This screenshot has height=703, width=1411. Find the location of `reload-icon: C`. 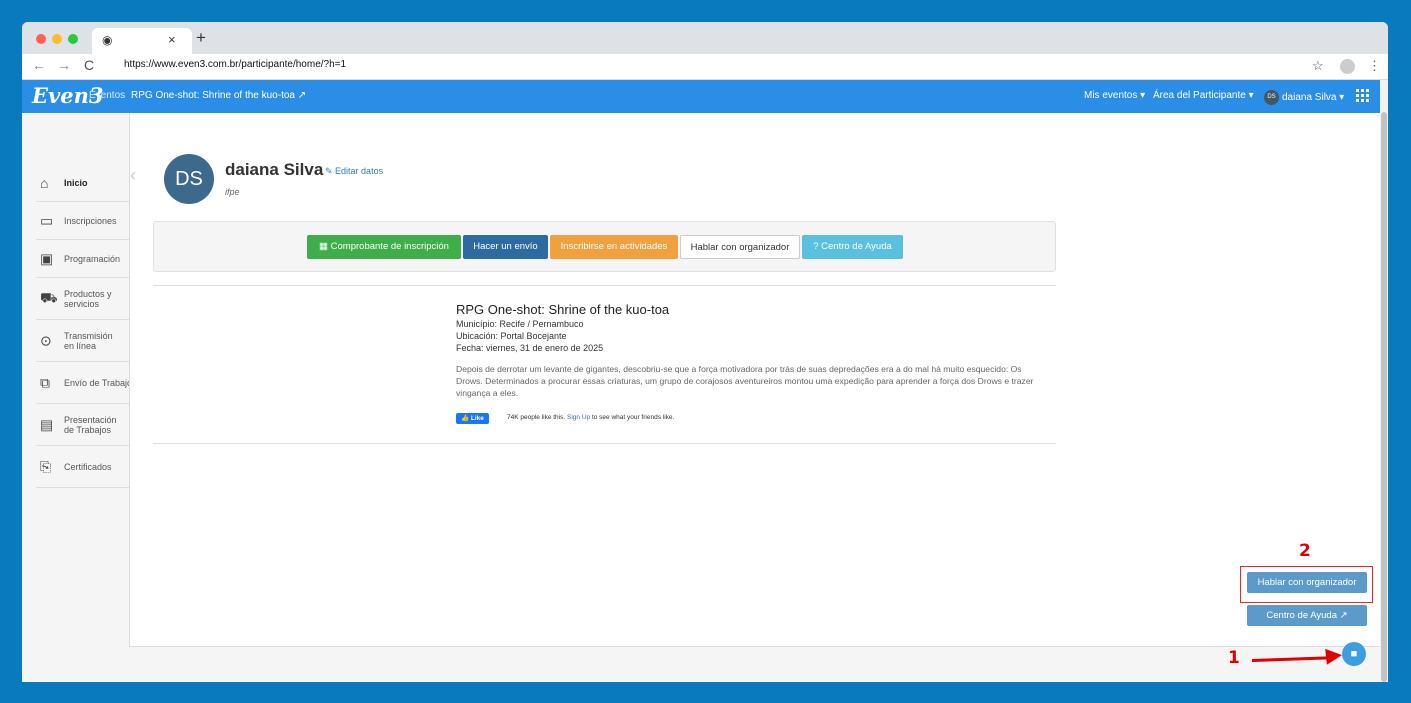

reload-icon: C is located at coordinates (89, 65).